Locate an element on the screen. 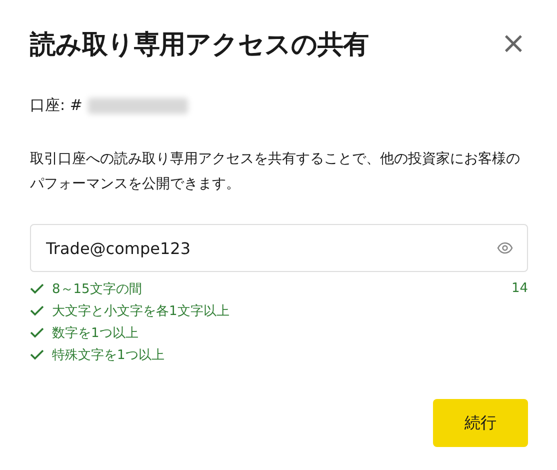 The height and width of the screenshot is (470, 557). eye-icon is located at coordinates (505, 248).